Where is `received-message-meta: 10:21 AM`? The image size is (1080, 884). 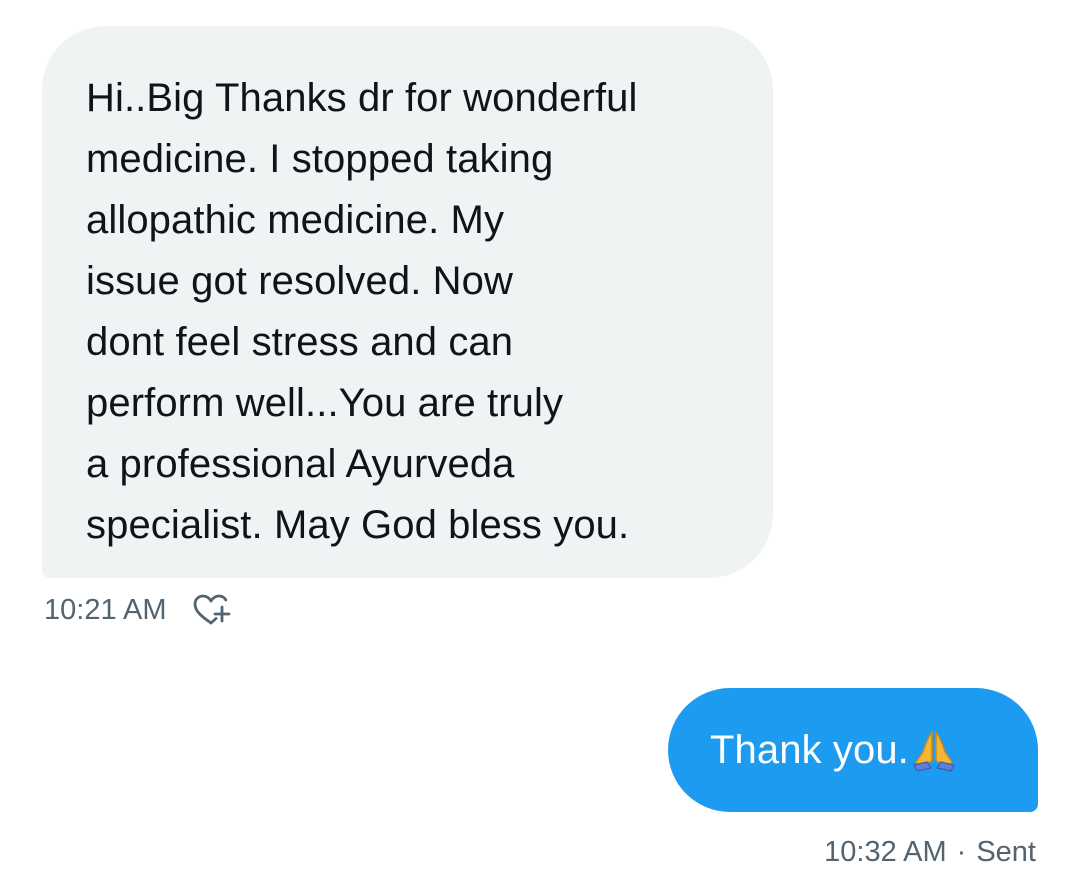 received-message-meta: 10:21 AM is located at coordinates (138, 610).